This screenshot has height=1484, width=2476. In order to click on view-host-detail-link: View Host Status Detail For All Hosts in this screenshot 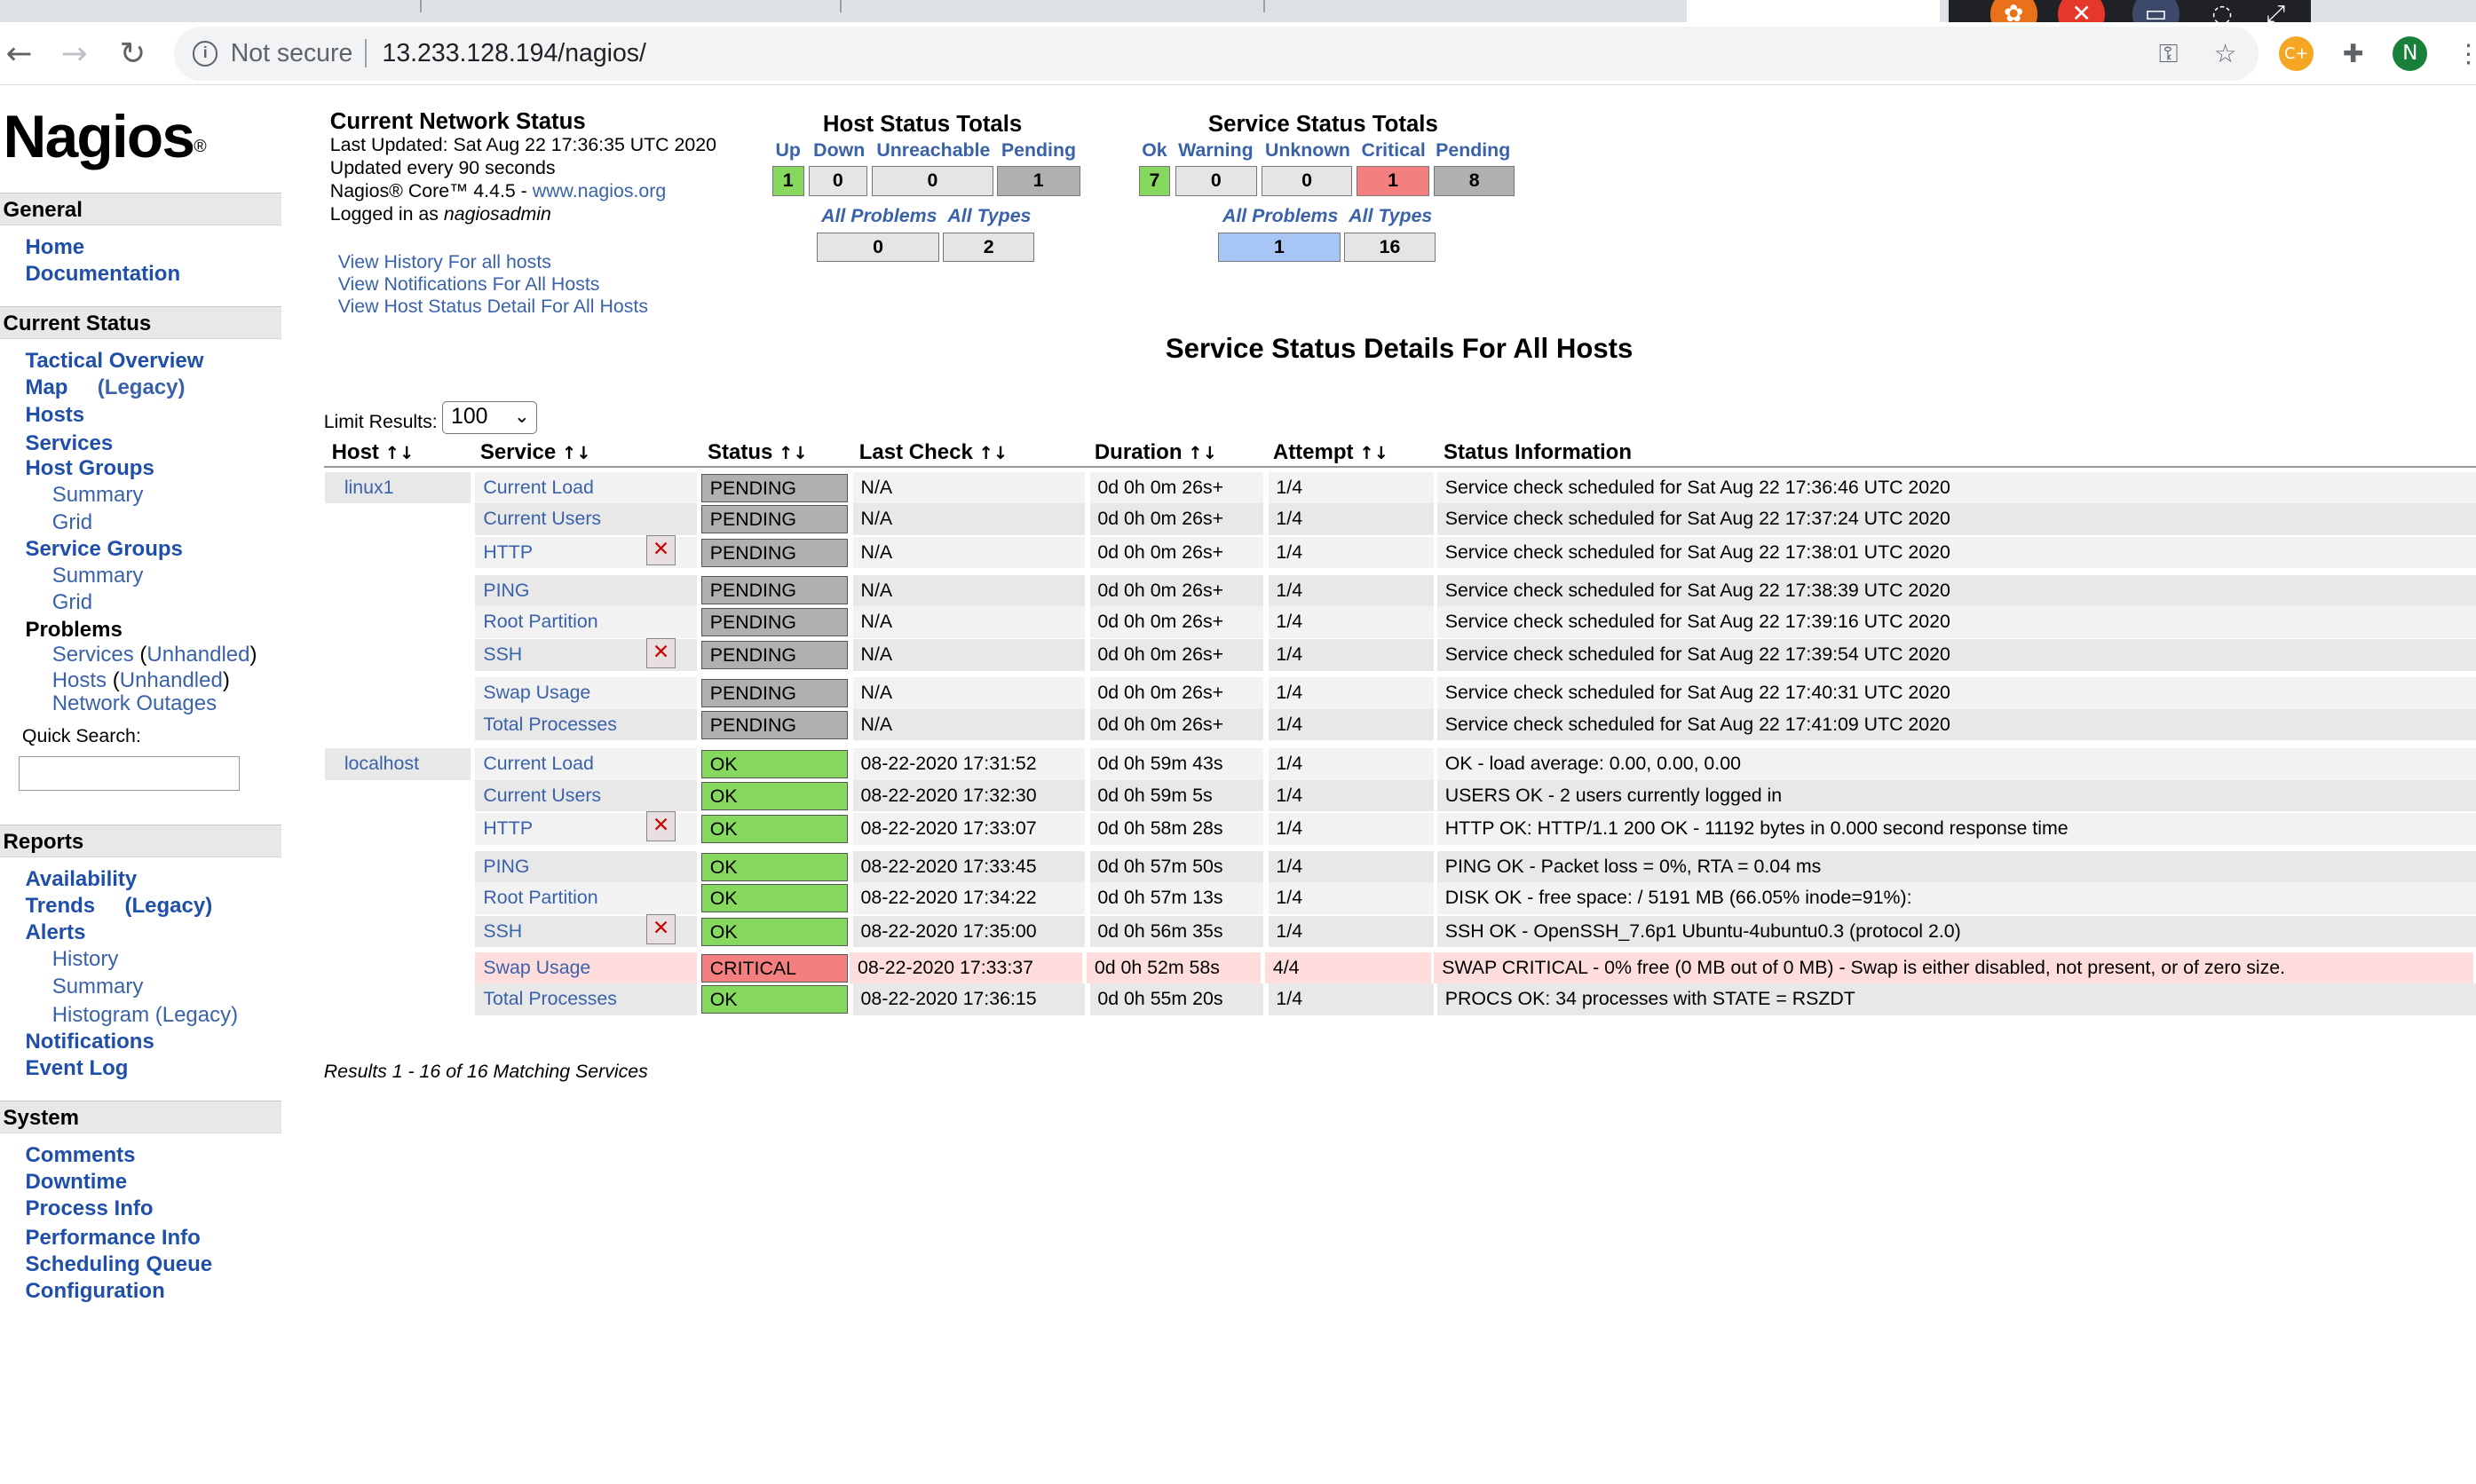, I will do `click(493, 307)`.